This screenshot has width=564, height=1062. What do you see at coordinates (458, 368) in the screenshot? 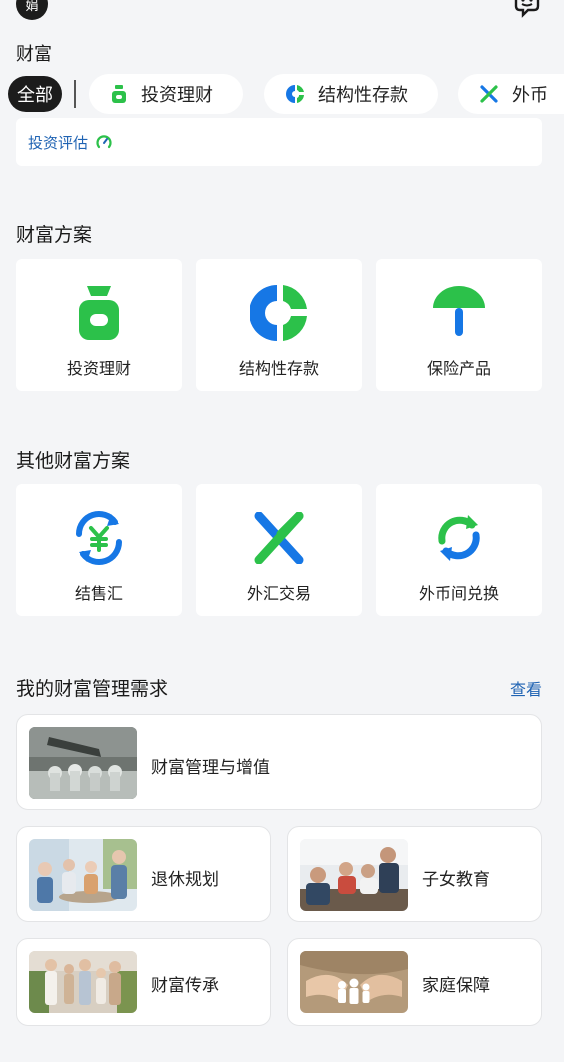
I see `tile-label: 保险产品` at bounding box center [458, 368].